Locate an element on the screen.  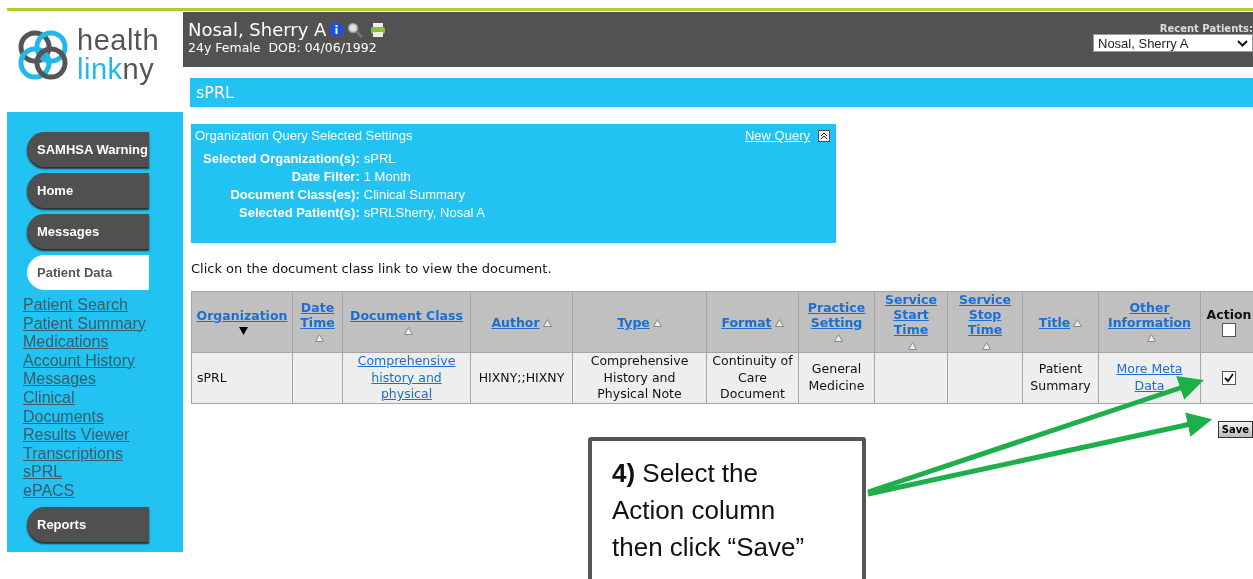
nav-link: Messages is located at coordinates (89, 379).